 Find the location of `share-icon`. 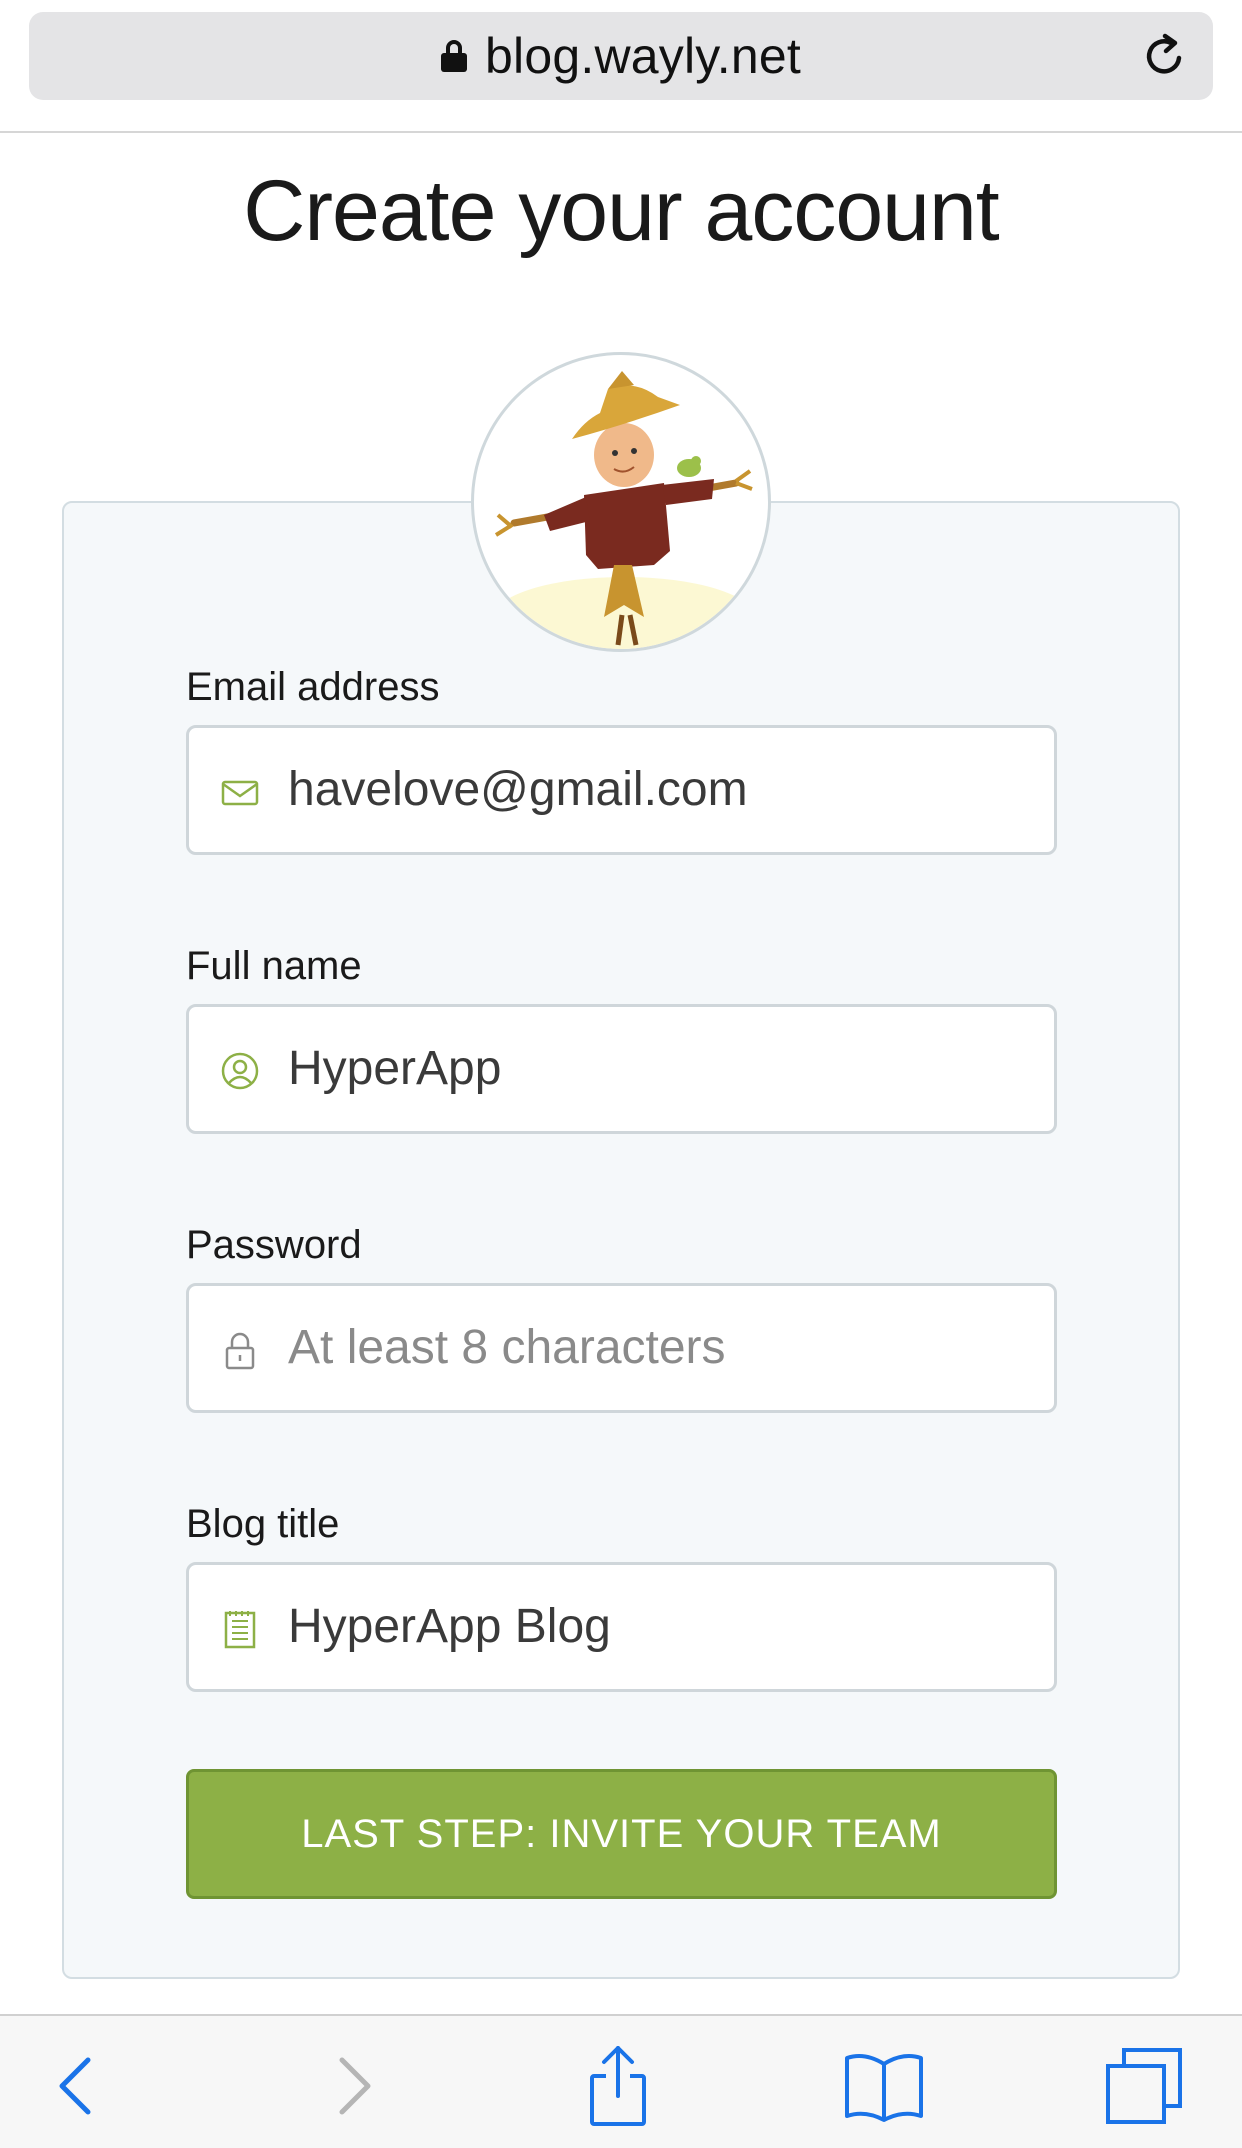

share-icon is located at coordinates (618, 2086).